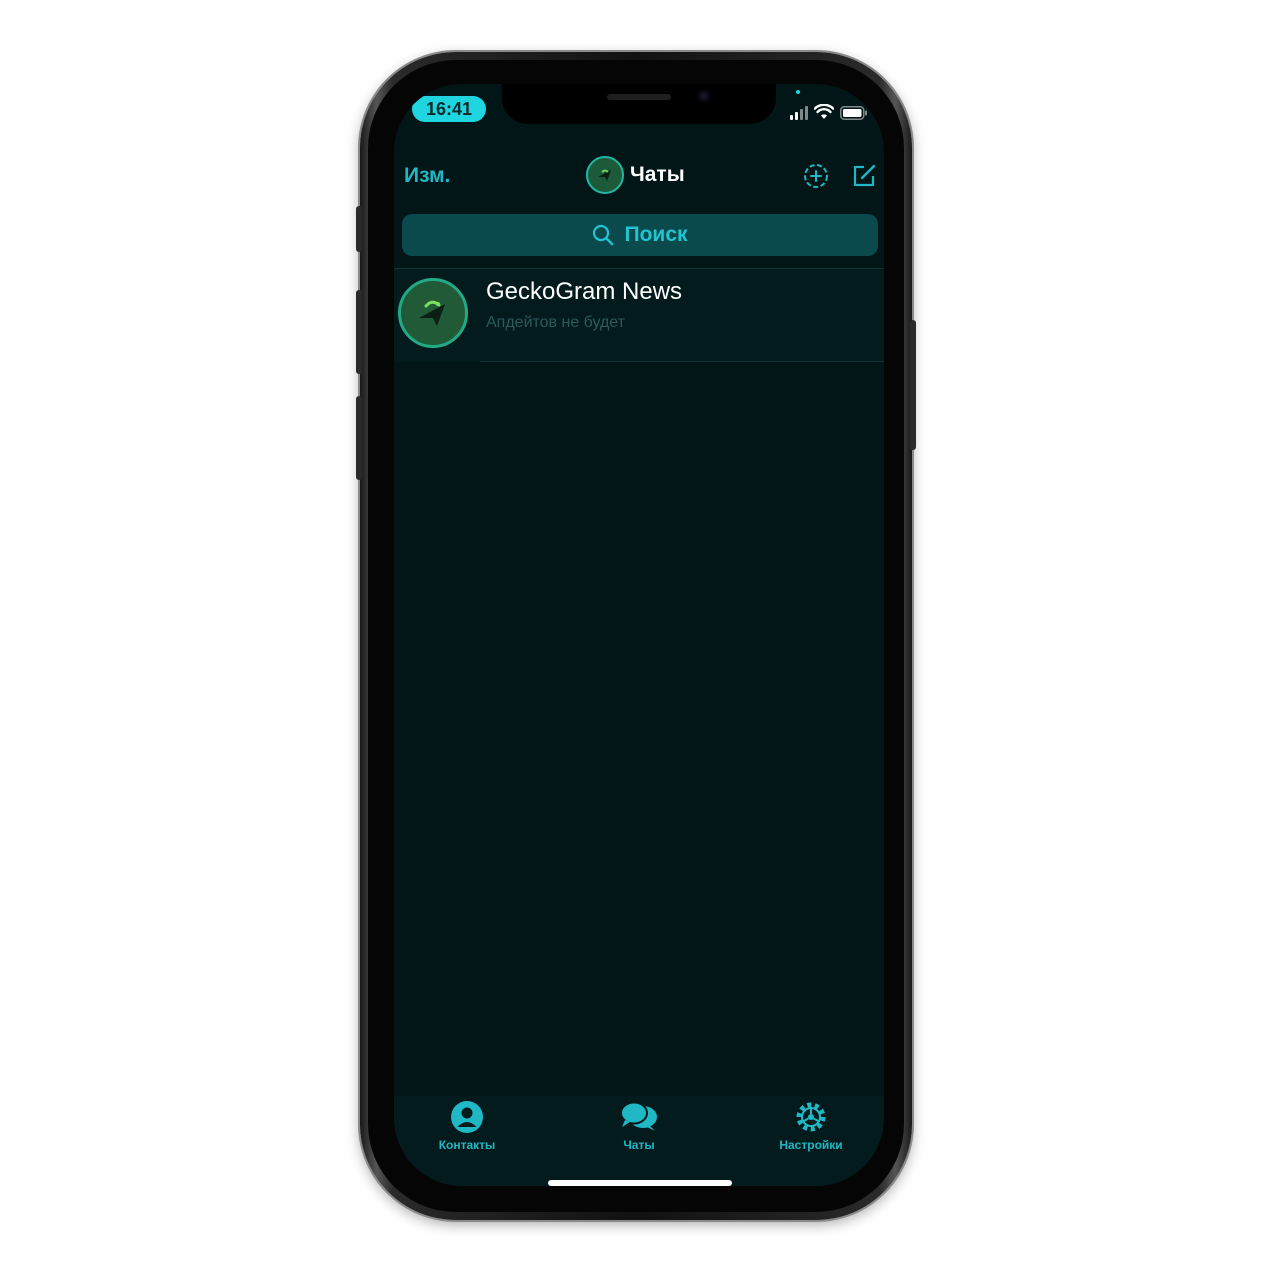  I want to click on status-time: 16:41, so click(449, 109).